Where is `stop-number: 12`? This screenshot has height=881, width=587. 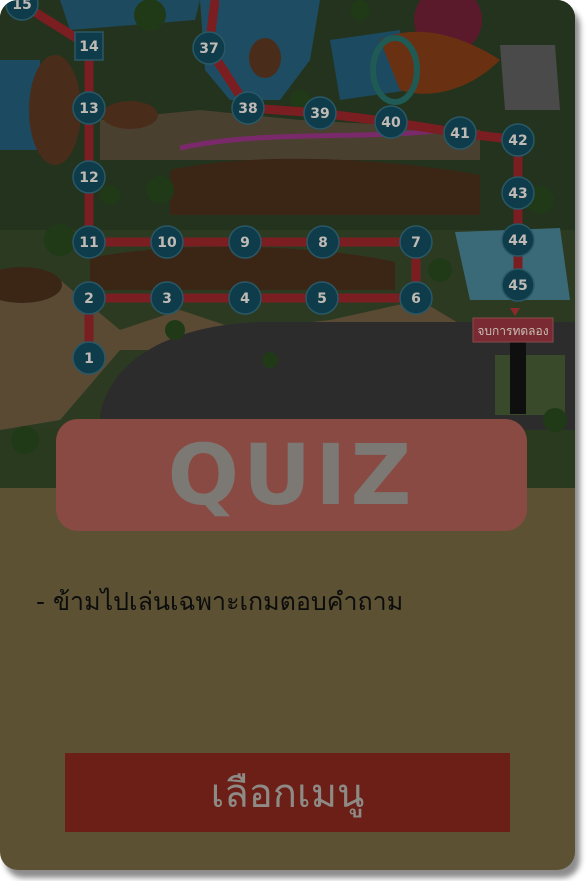 stop-number: 12 is located at coordinates (88, 178).